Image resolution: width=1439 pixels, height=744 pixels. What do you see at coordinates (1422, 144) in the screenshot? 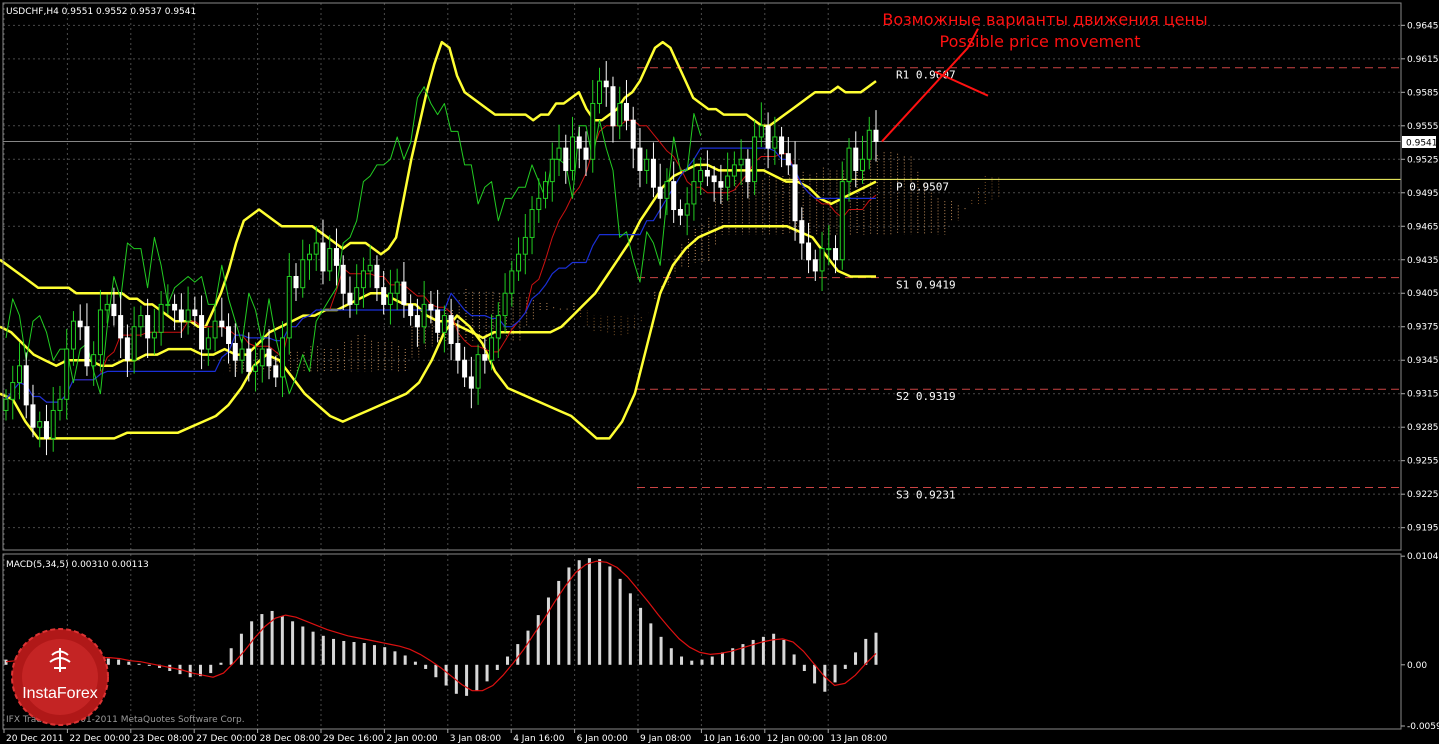
I see `current-price-label: 0.9541` at bounding box center [1422, 144].